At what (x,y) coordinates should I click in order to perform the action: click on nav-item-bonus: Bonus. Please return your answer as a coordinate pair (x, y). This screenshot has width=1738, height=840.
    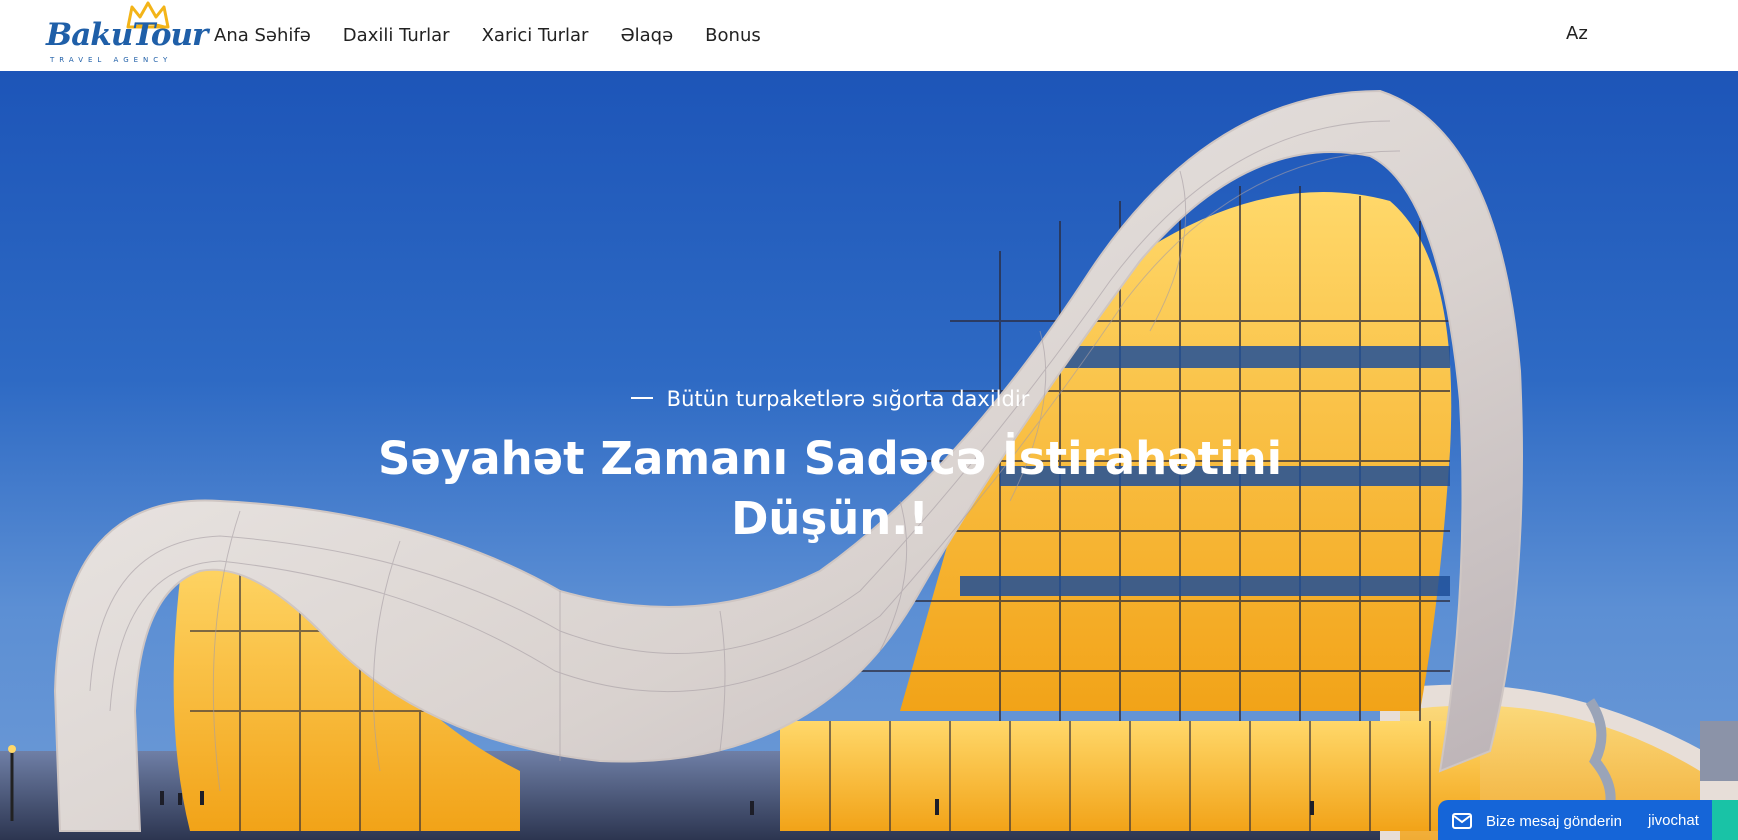
    Looking at the image, I should click on (733, 35).